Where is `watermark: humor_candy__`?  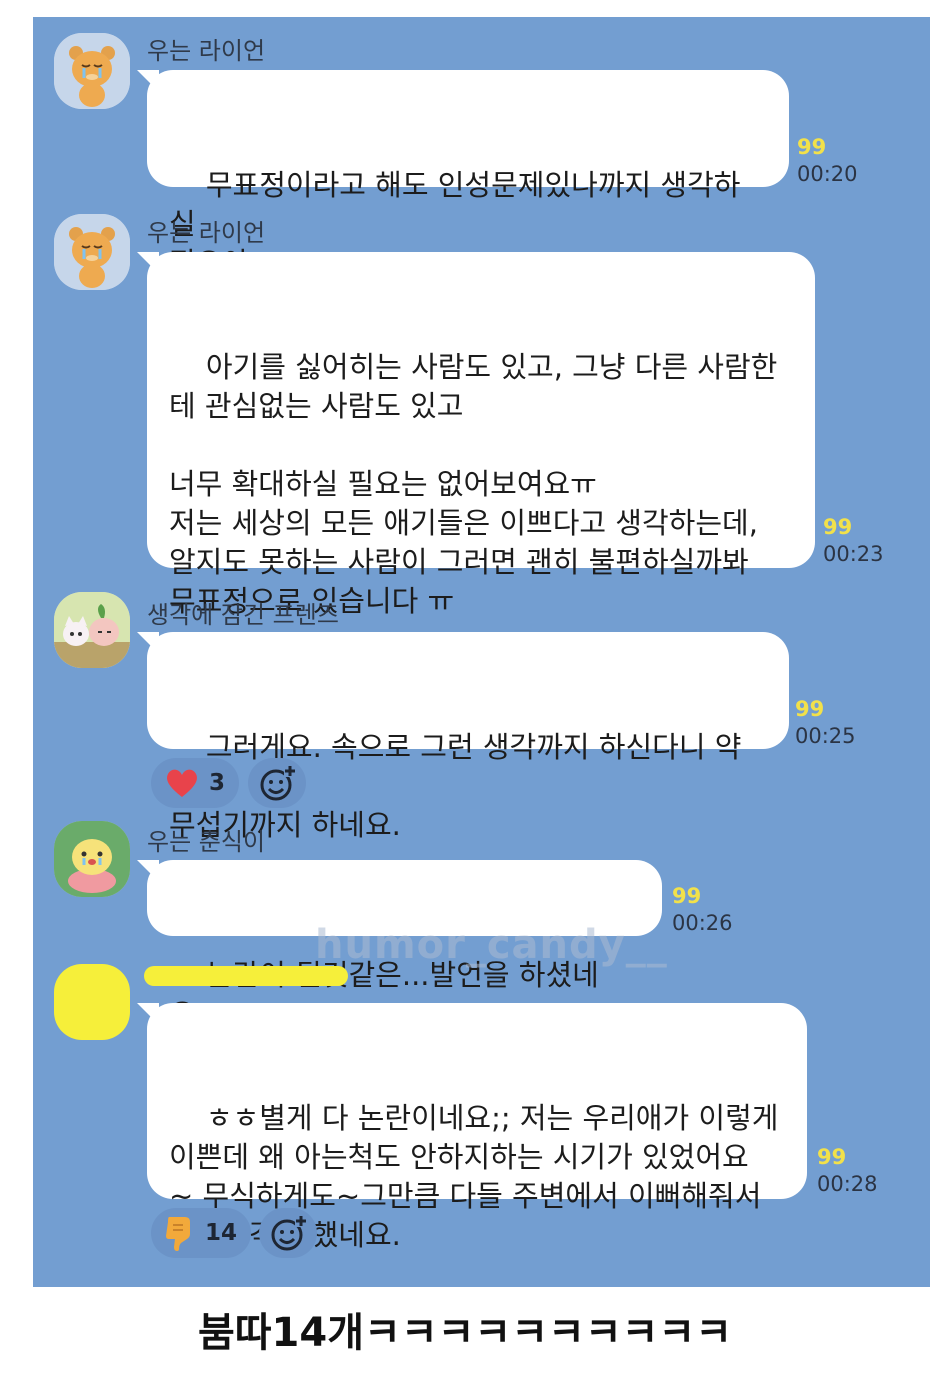
watermark: humor_candy__ is located at coordinates (491, 945).